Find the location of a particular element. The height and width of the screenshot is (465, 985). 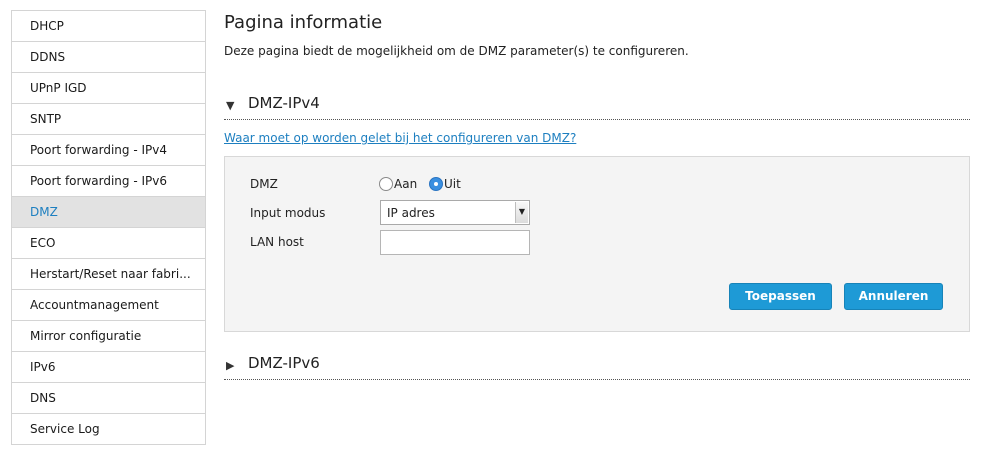

sidebar-item-port-forwarding-ipv6: Poort forwarding - IPv6 is located at coordinates (108, 181).